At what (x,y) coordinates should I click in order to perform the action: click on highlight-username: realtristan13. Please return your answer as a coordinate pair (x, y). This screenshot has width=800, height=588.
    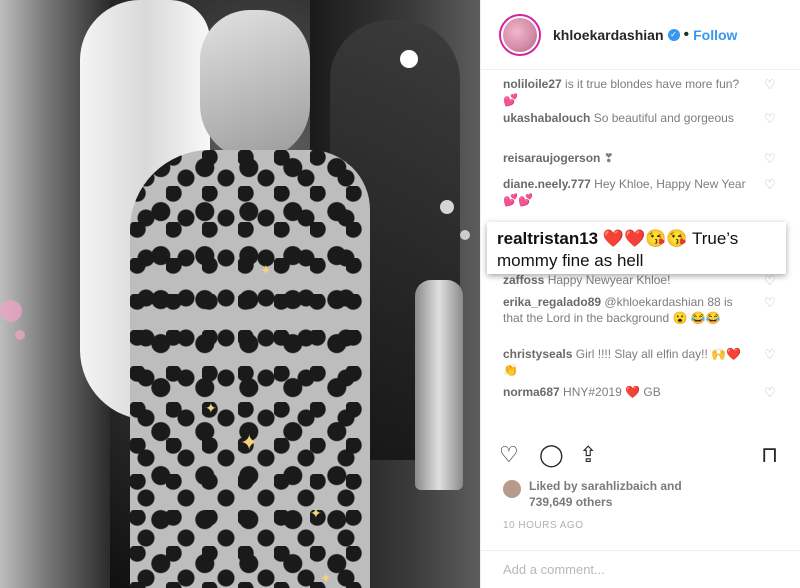
    Looking at the image, I should click on (547, 238).